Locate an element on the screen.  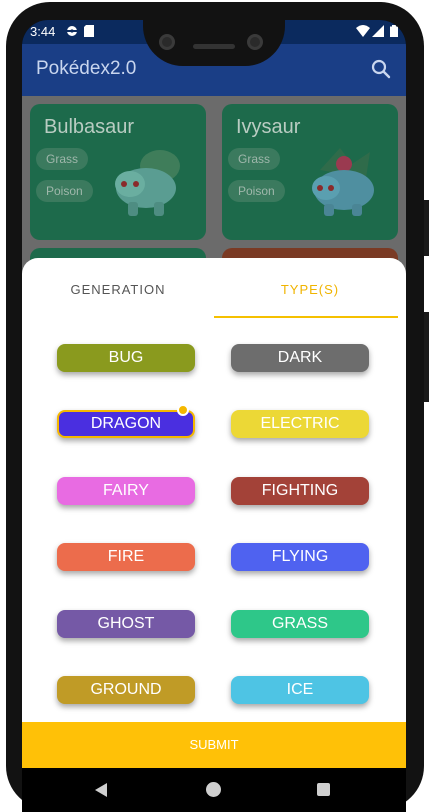
type-button-ice: ICE is located at coordinates (300, 690).